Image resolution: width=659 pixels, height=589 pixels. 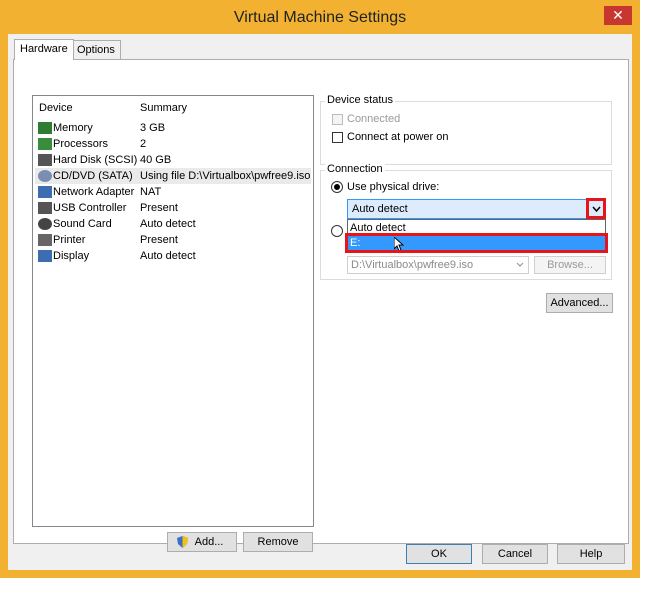 What do you see at coordinates (56, 108) in the screenshot?
I see `device-column-header: Device` at bounding box center [56, 108].